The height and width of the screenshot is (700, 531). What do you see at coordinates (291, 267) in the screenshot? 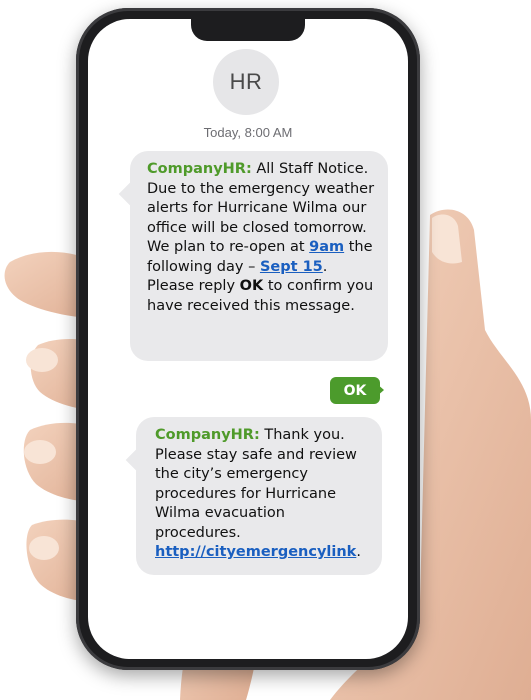
I see `date-link: Sept 15` at bounding box center [291, 267].